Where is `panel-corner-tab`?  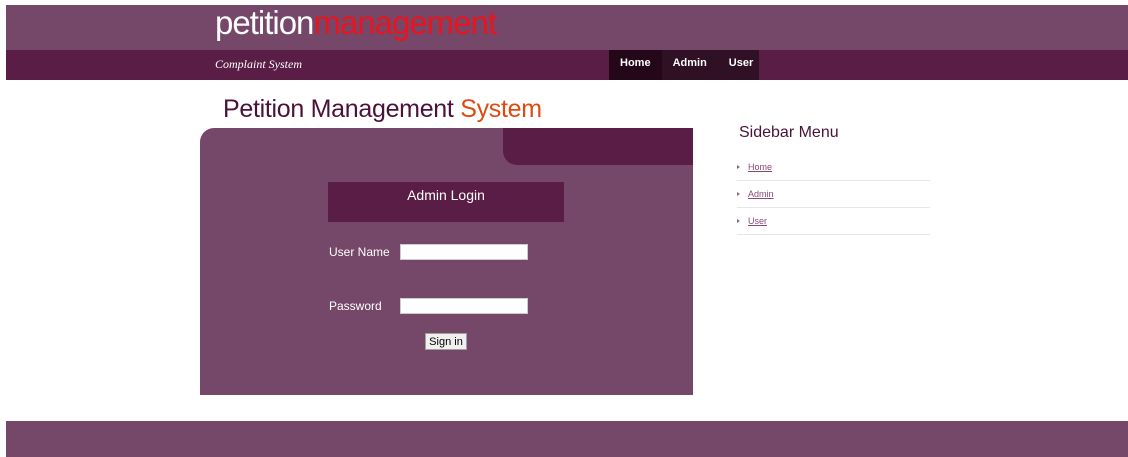 panel-corner-tab is located at coordinates (598, 146).